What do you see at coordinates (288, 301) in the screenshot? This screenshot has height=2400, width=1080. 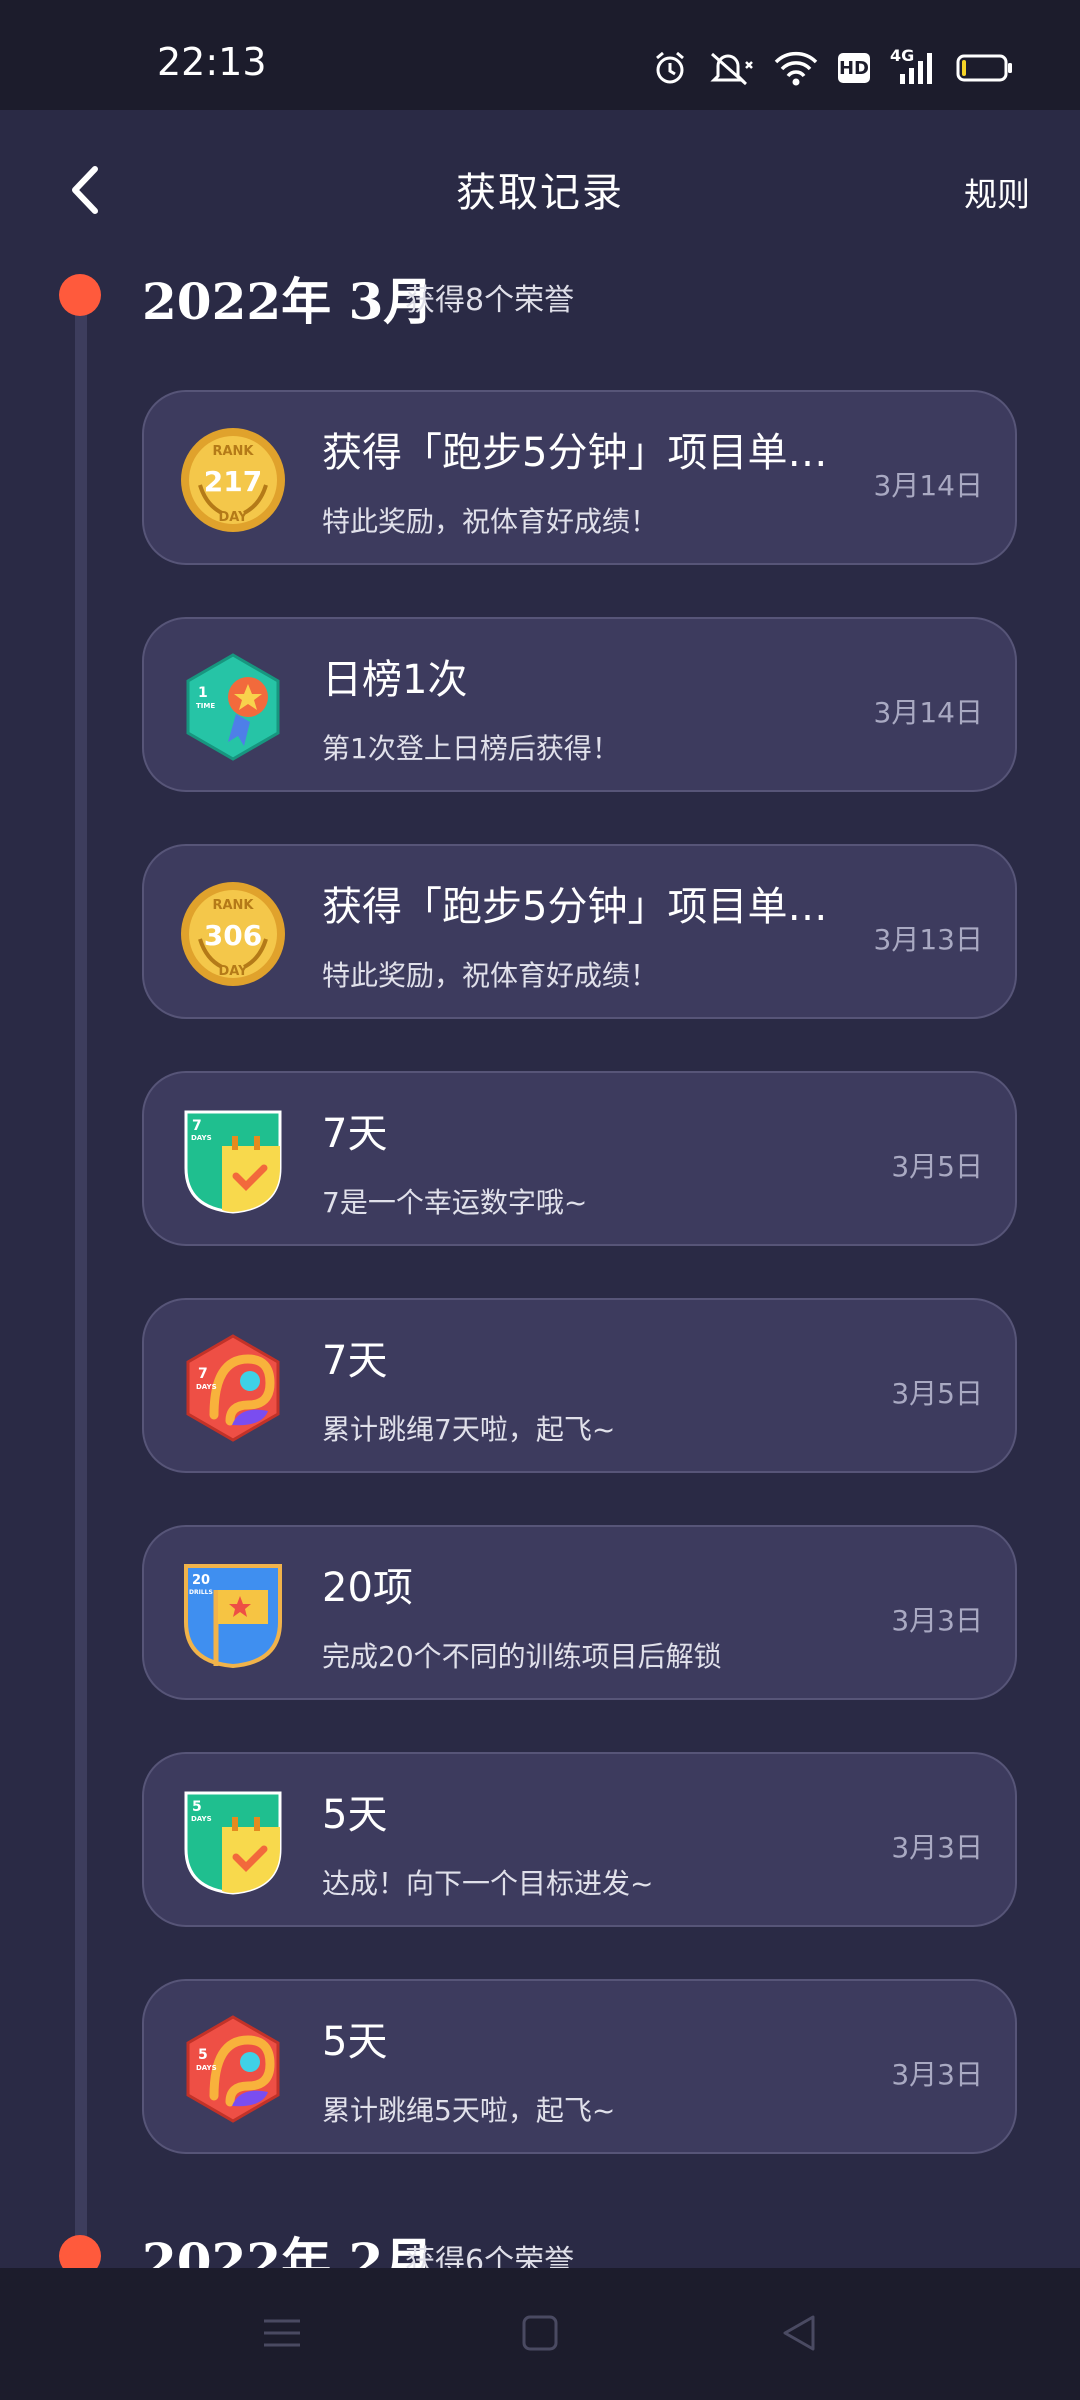 I see `month-label: 2022年 3月` at bounding box center [288, 301].